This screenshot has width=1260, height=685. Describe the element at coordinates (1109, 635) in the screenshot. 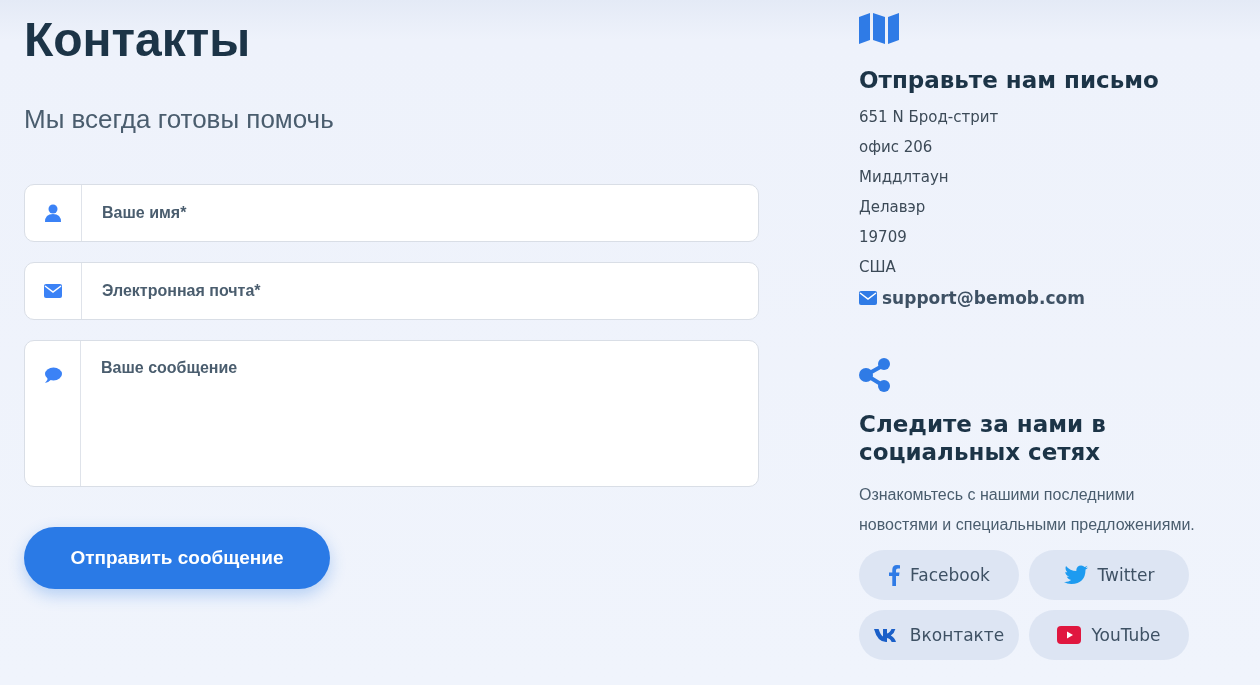

I see `social-link: YouTube` at that location.